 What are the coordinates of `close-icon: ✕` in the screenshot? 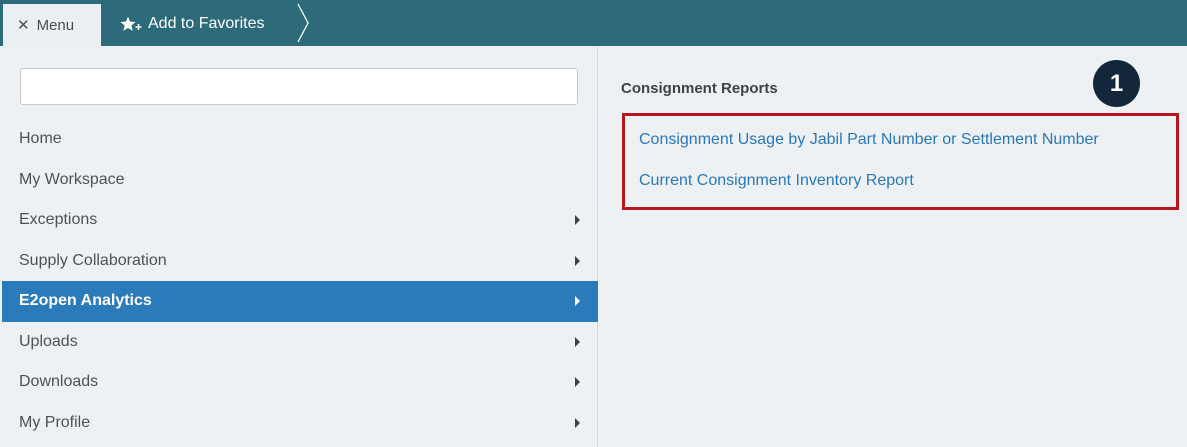 It's located at (23, 25).